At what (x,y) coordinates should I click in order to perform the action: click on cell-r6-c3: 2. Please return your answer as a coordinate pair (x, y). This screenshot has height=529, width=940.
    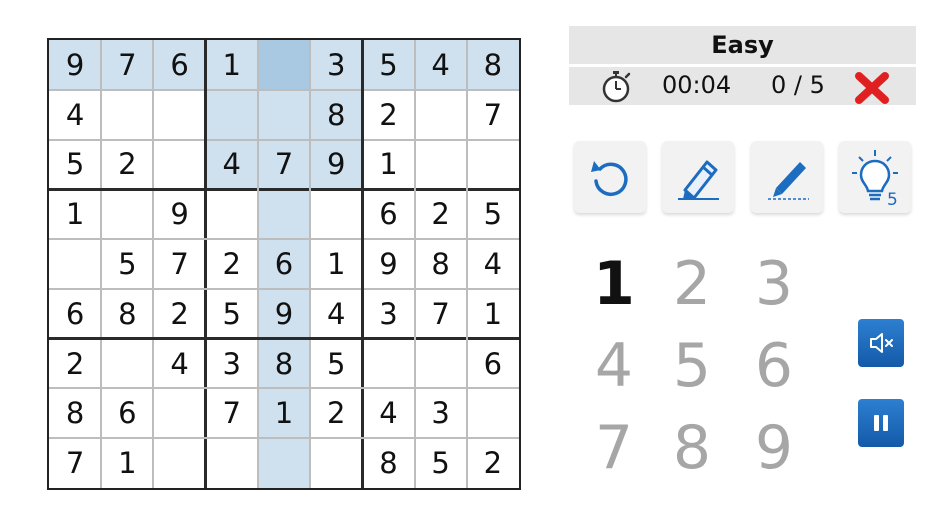
    Looking at the image, I should click on (179, 314).